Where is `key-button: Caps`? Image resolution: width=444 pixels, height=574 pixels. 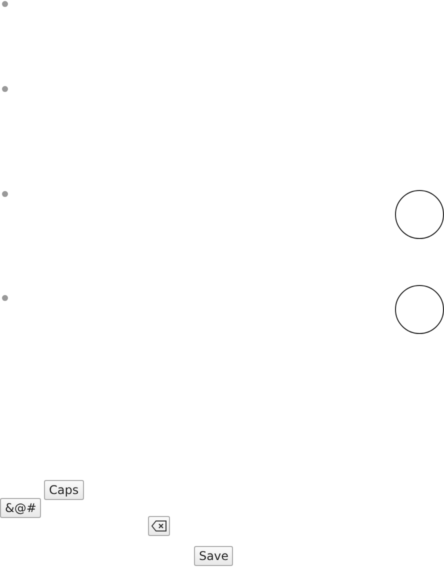 key-button: Caps is located at coordinates (64, 490).